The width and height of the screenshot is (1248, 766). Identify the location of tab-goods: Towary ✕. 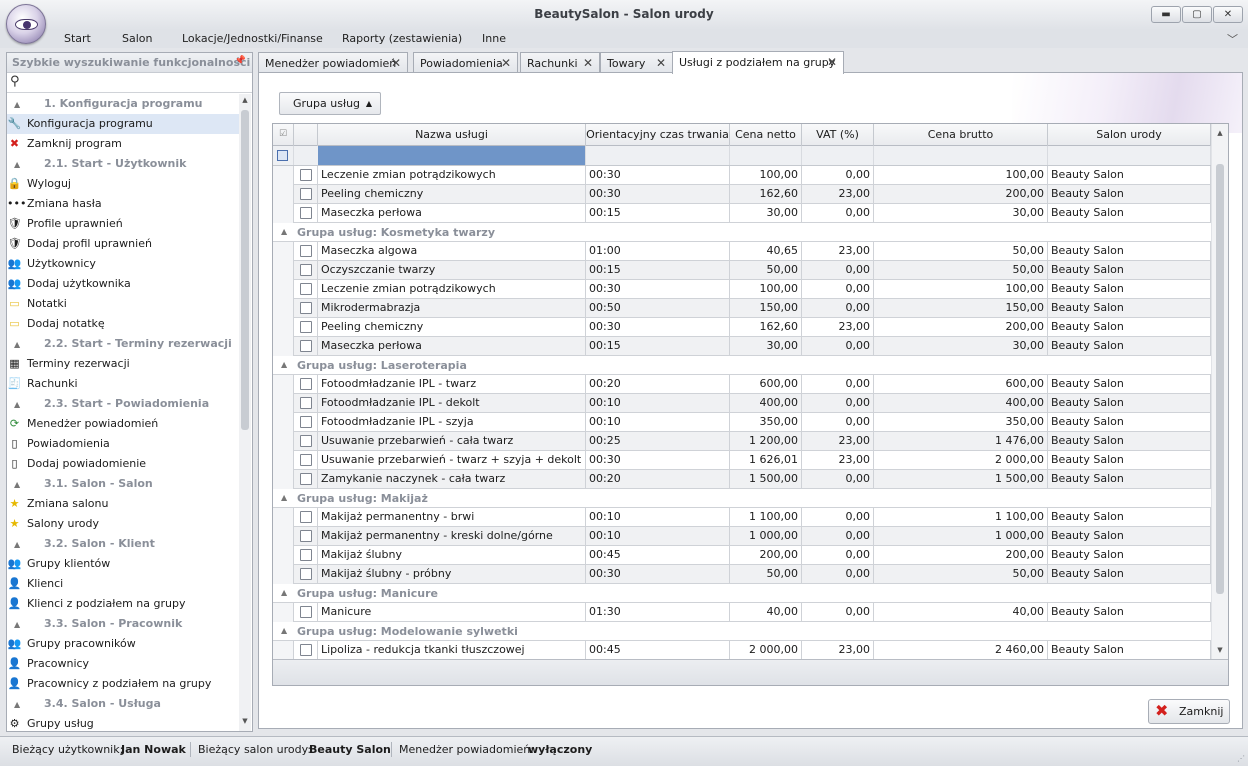
(636, 62).